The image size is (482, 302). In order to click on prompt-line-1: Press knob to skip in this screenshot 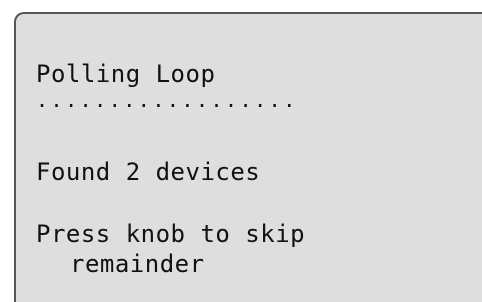, I will do `click(171, 234)`.